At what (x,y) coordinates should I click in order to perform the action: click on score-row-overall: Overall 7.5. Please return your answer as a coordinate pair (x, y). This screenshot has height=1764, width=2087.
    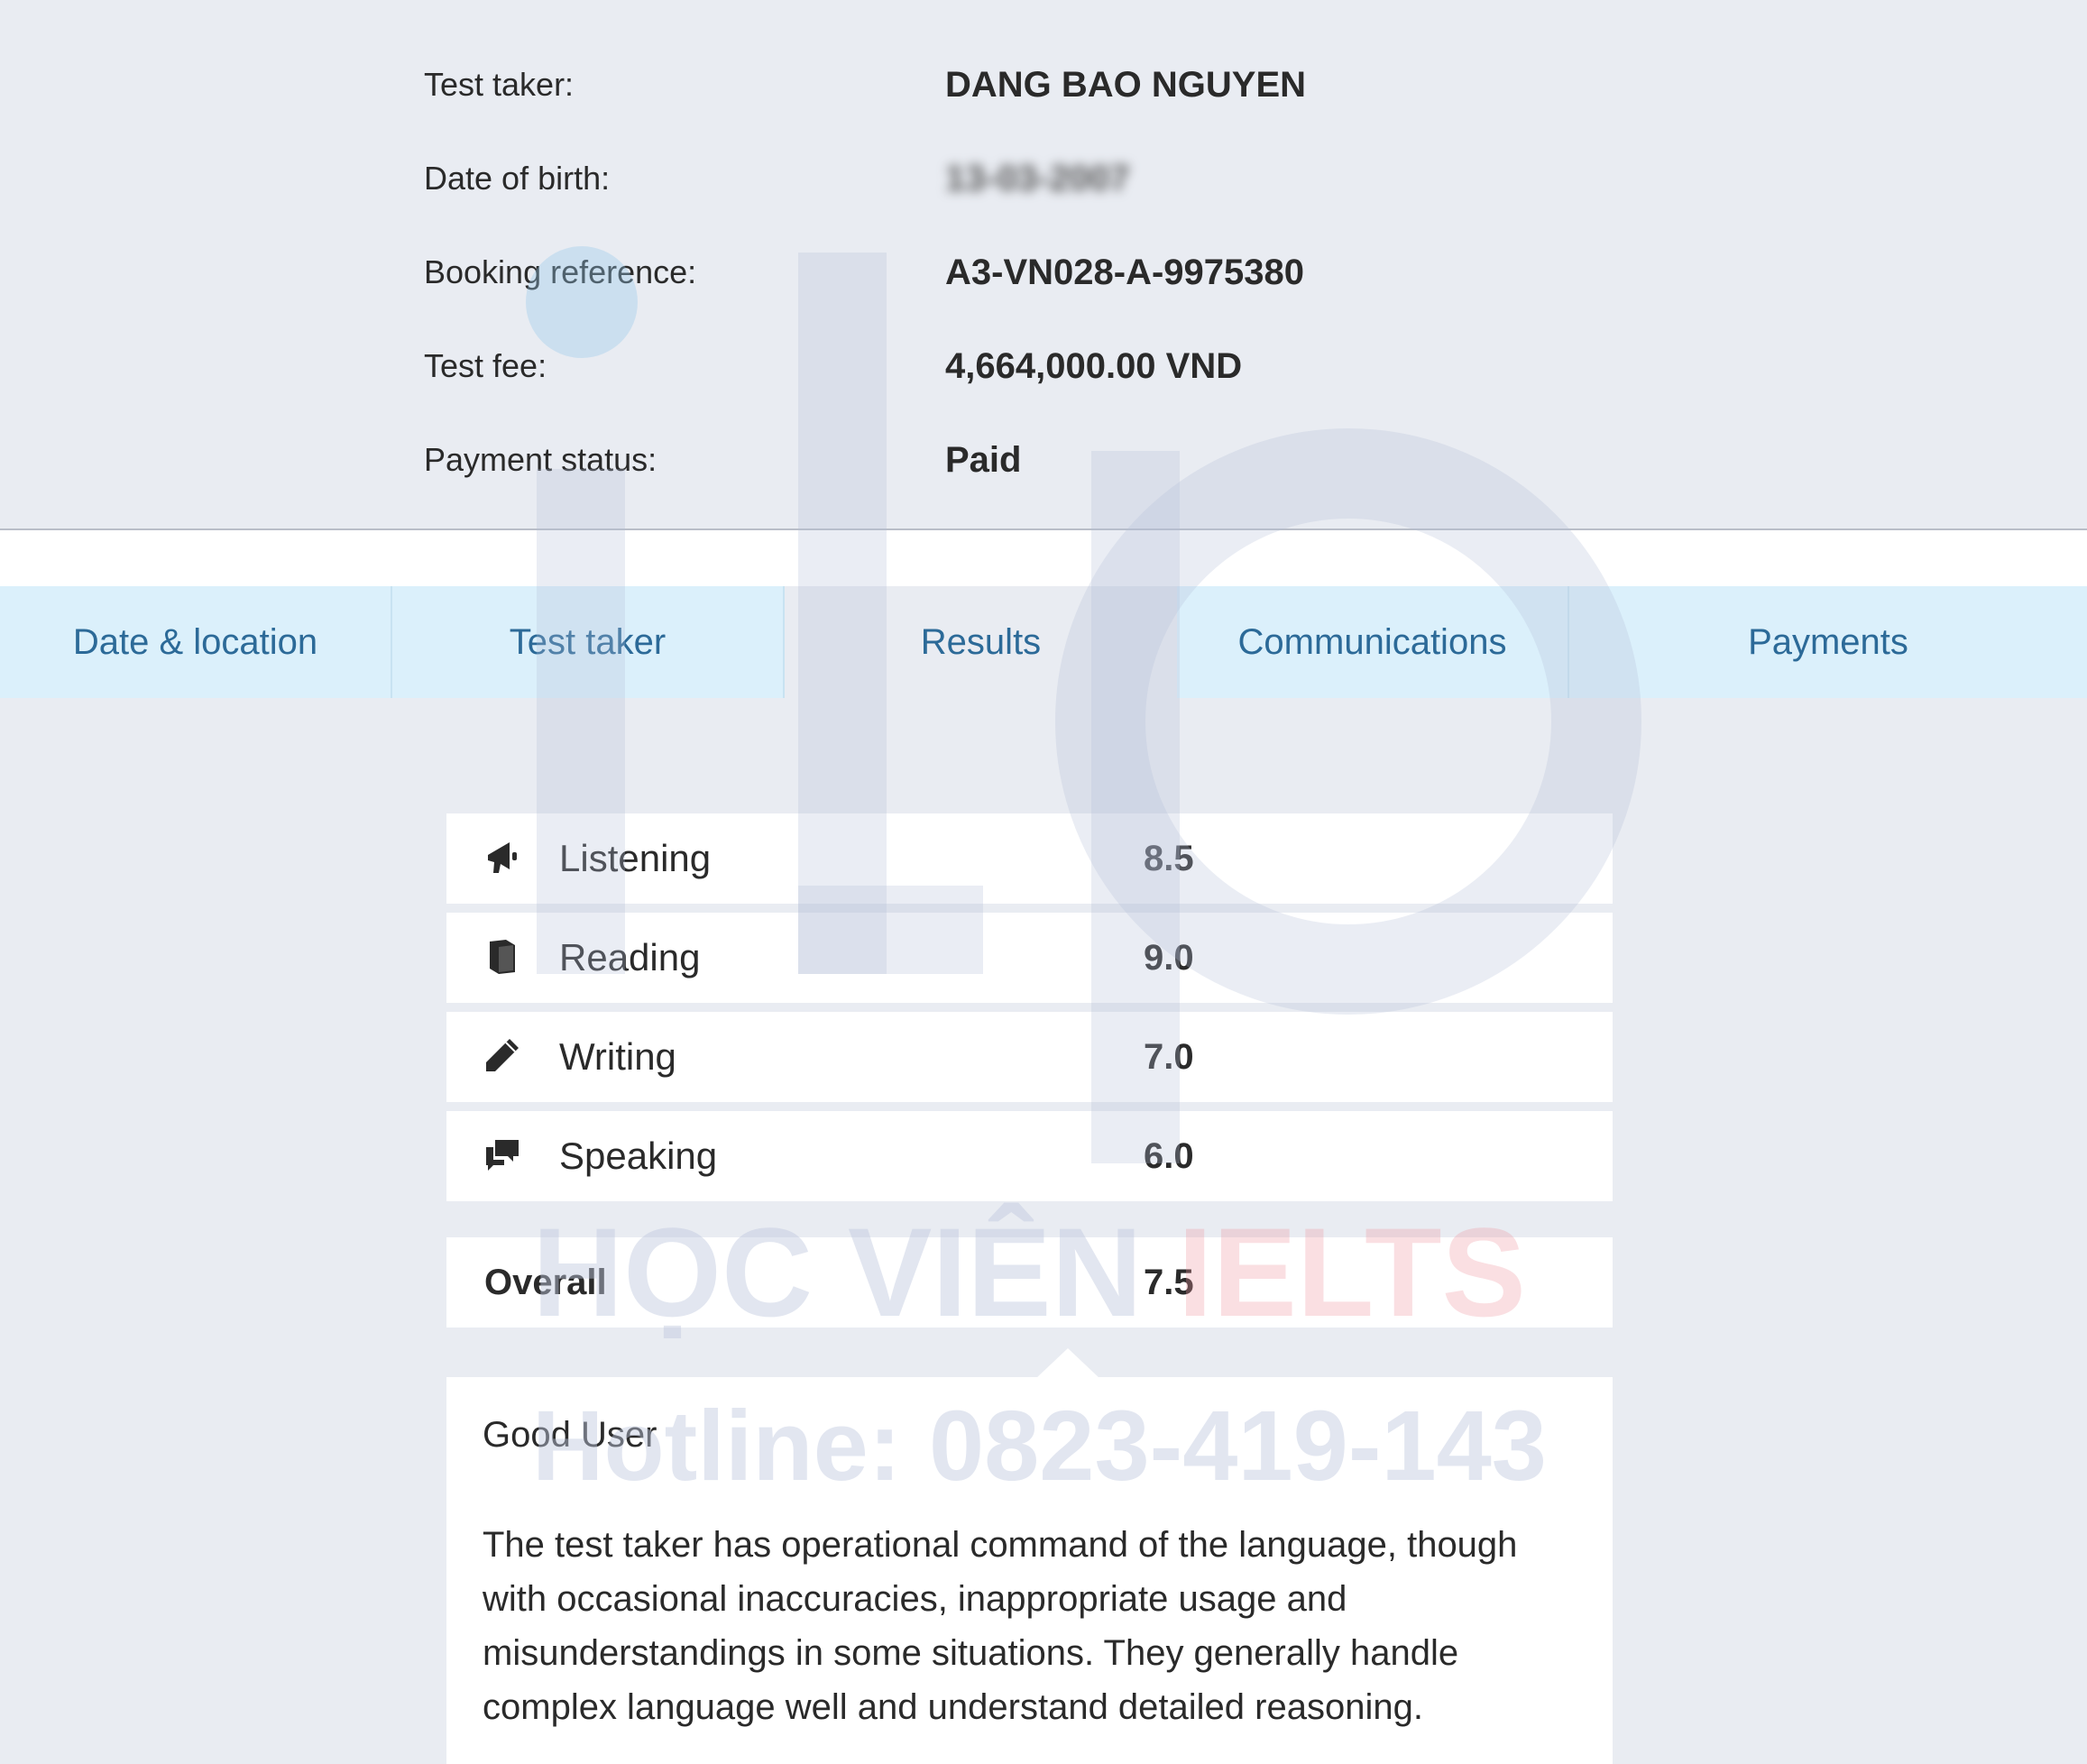
    Looking at the image, I should click on (1029, 1282).